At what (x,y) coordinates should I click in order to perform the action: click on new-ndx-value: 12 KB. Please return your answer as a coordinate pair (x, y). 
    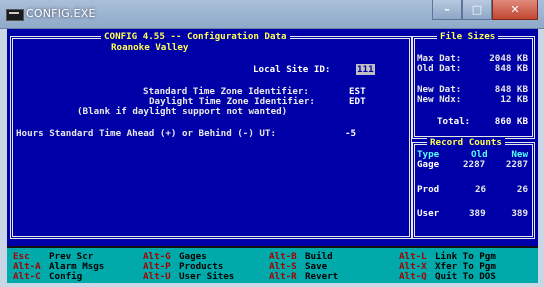
    Looking at the image, I should click on (514, 99).